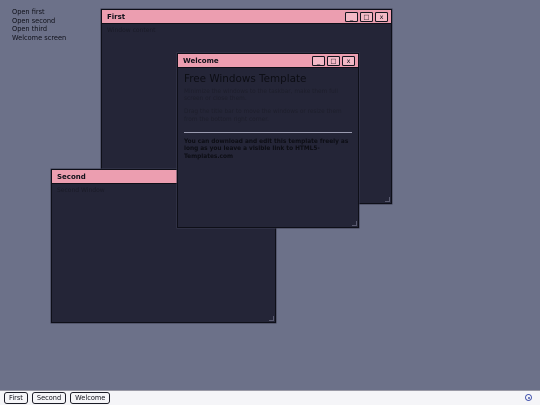 This screenshot has width=540, height=405. I want to click on info-icon, so click(528, 397).